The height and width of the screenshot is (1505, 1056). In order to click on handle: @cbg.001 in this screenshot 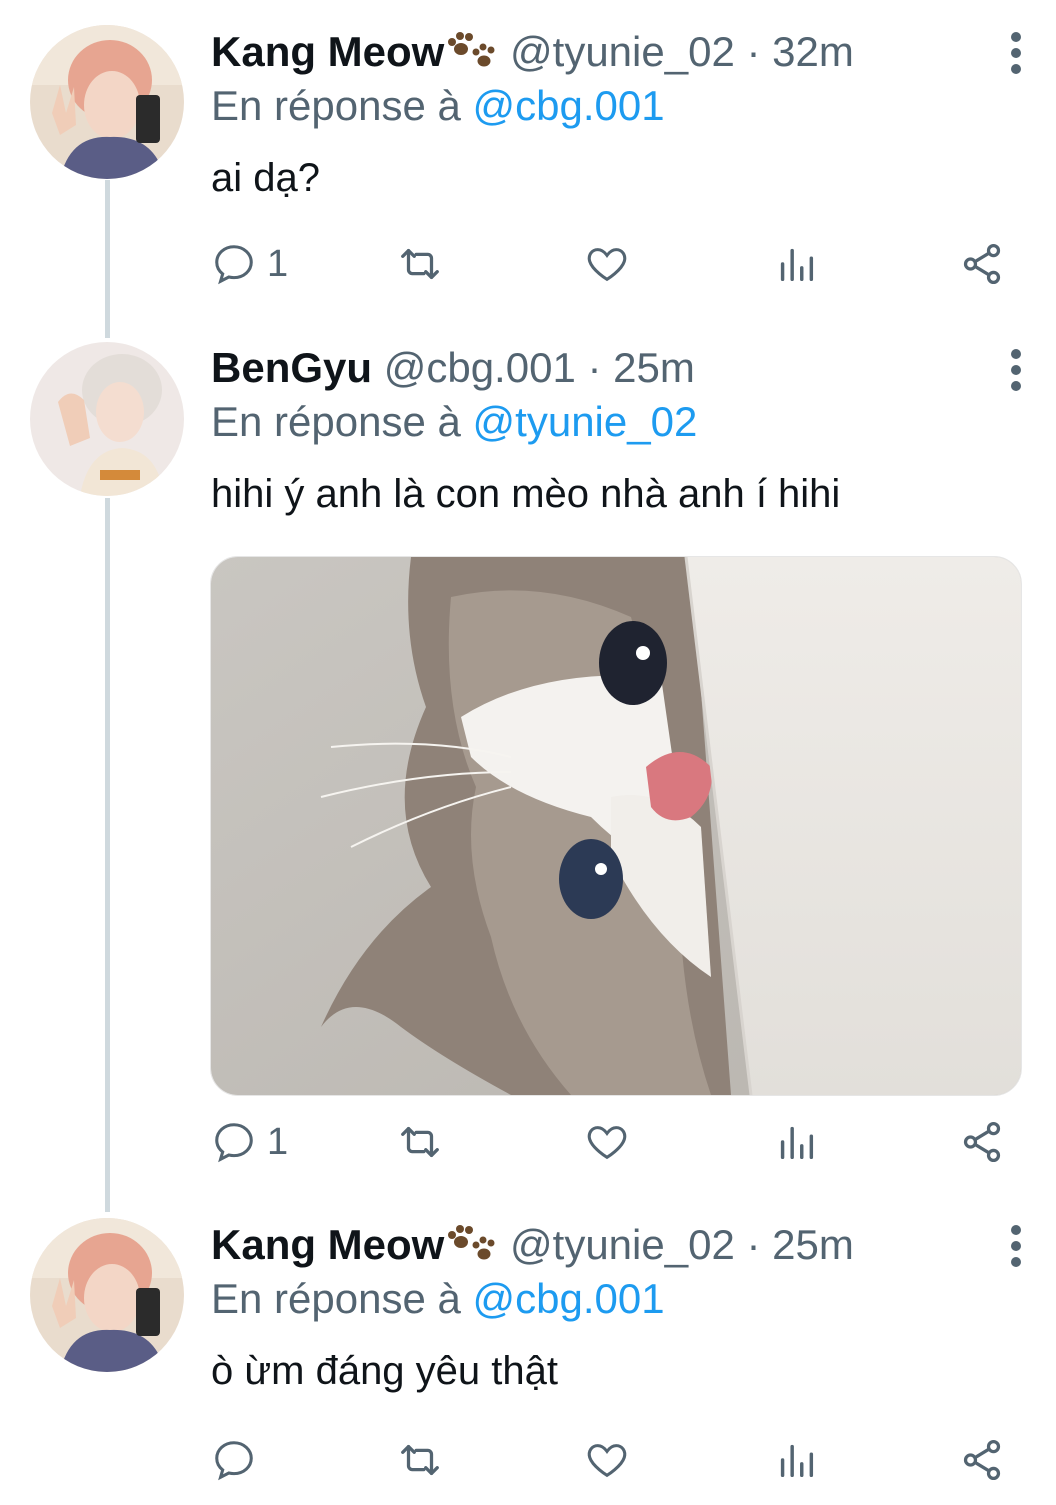, I will do `click(480, 367)`.